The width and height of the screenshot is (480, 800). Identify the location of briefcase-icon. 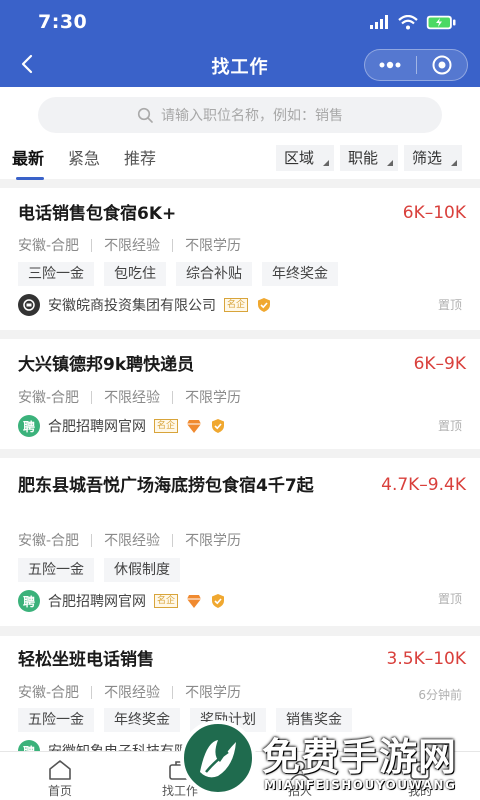
(180, 770).